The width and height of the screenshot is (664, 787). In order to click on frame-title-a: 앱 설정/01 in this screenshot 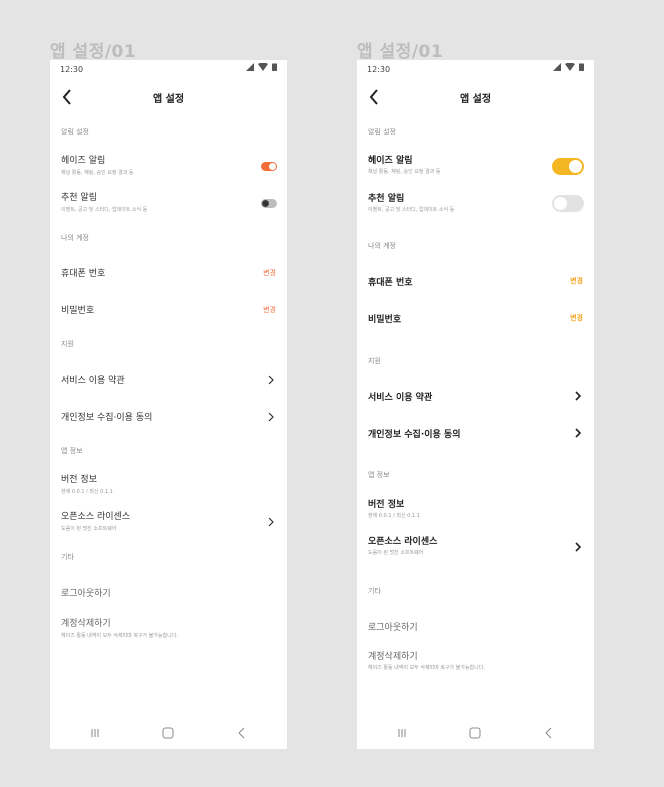, I will do `click(93, 52)`.